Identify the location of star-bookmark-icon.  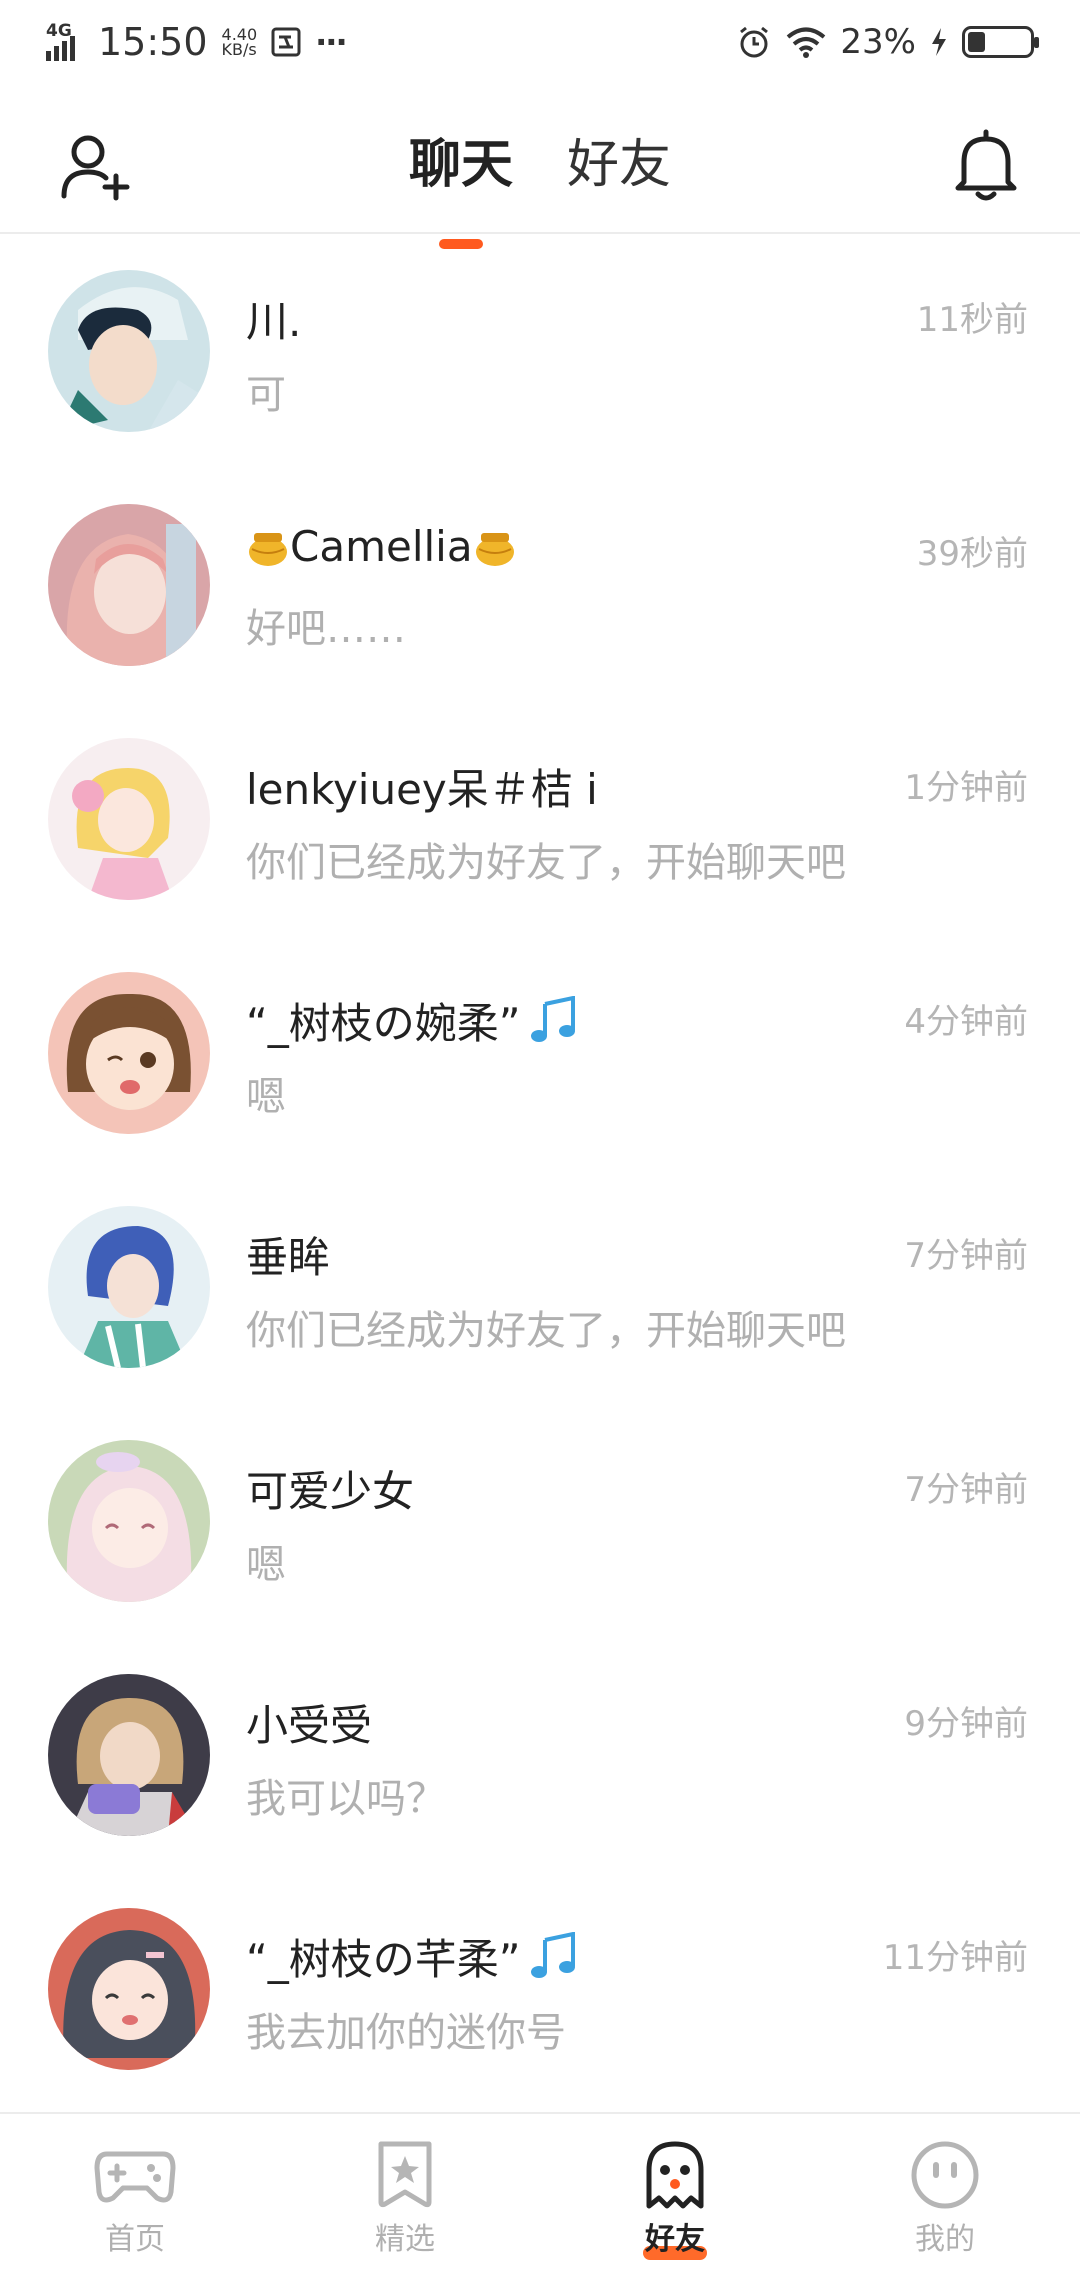
(405, 2174).